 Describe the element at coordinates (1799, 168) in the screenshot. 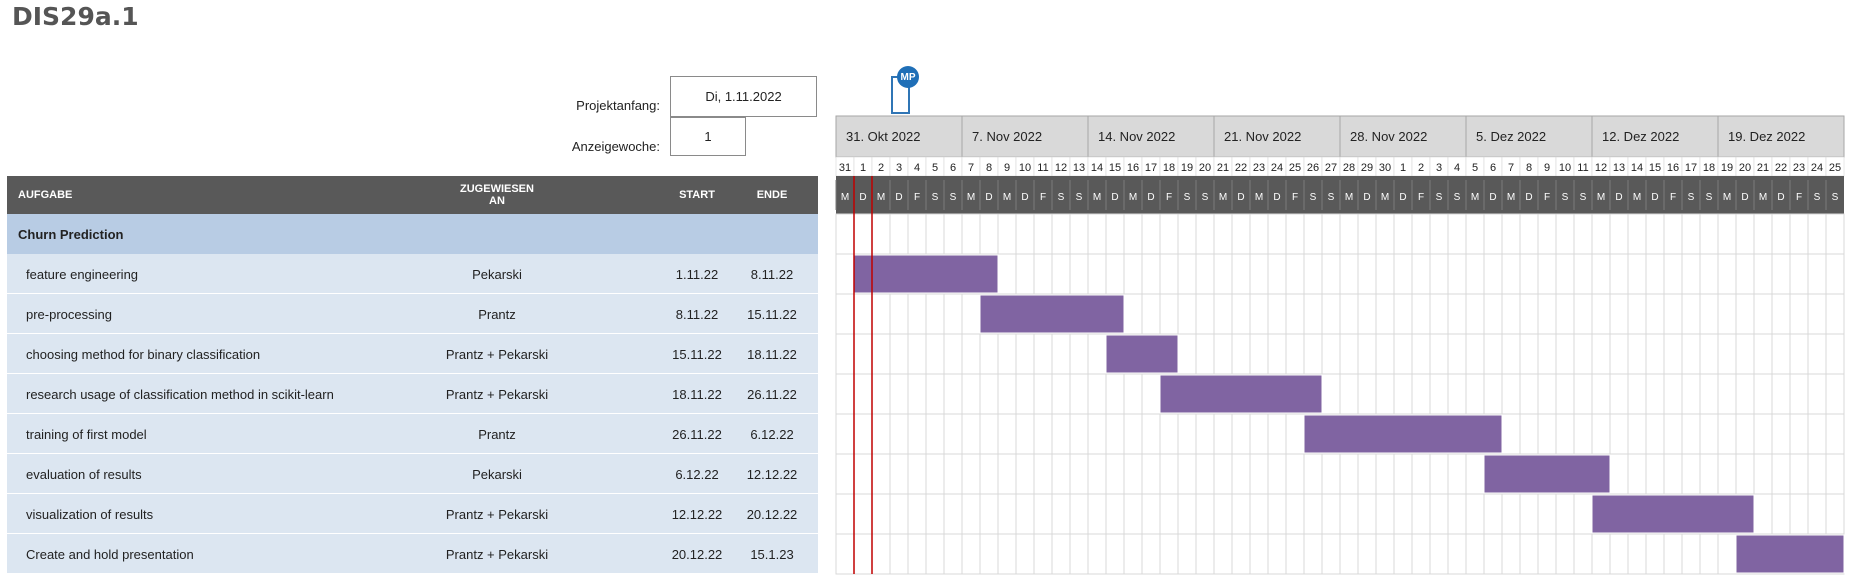

I see `day-number: 23` at that location.